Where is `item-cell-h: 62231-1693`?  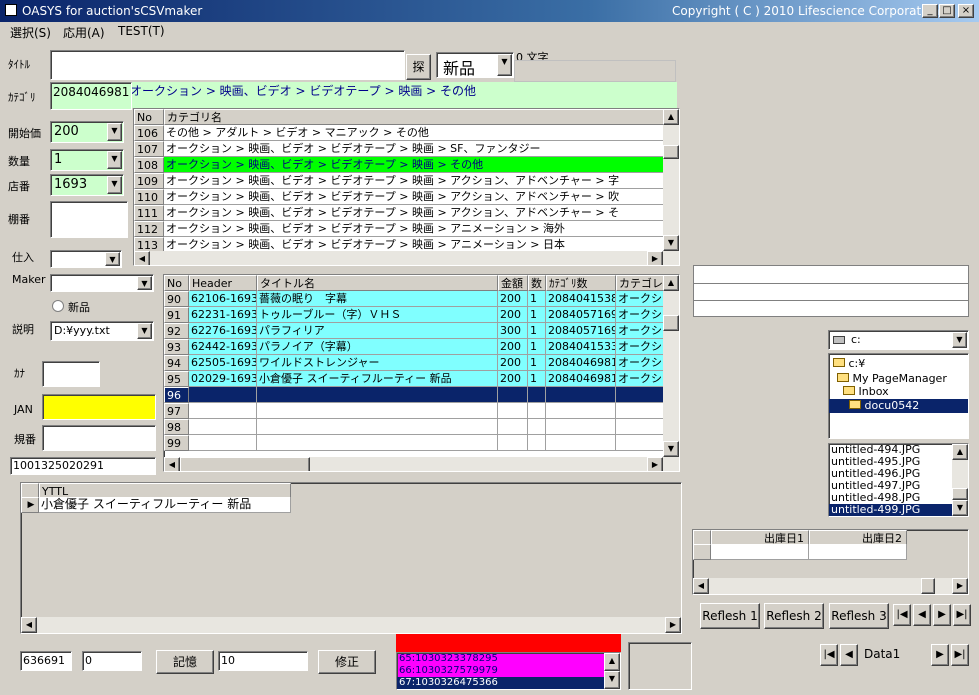 item-cell-h: 62231-1693 is located at coordinates (223, 315).